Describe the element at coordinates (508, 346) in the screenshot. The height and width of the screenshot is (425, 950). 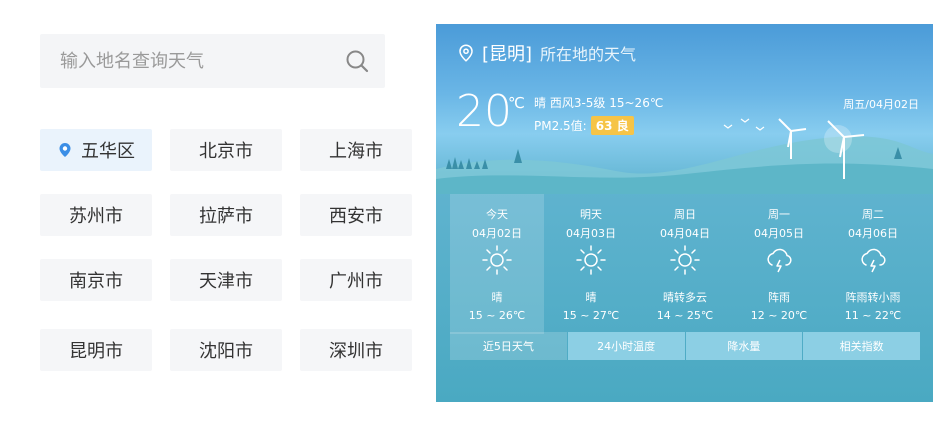
I see `tab-5-day: 近5日天气` at that location.